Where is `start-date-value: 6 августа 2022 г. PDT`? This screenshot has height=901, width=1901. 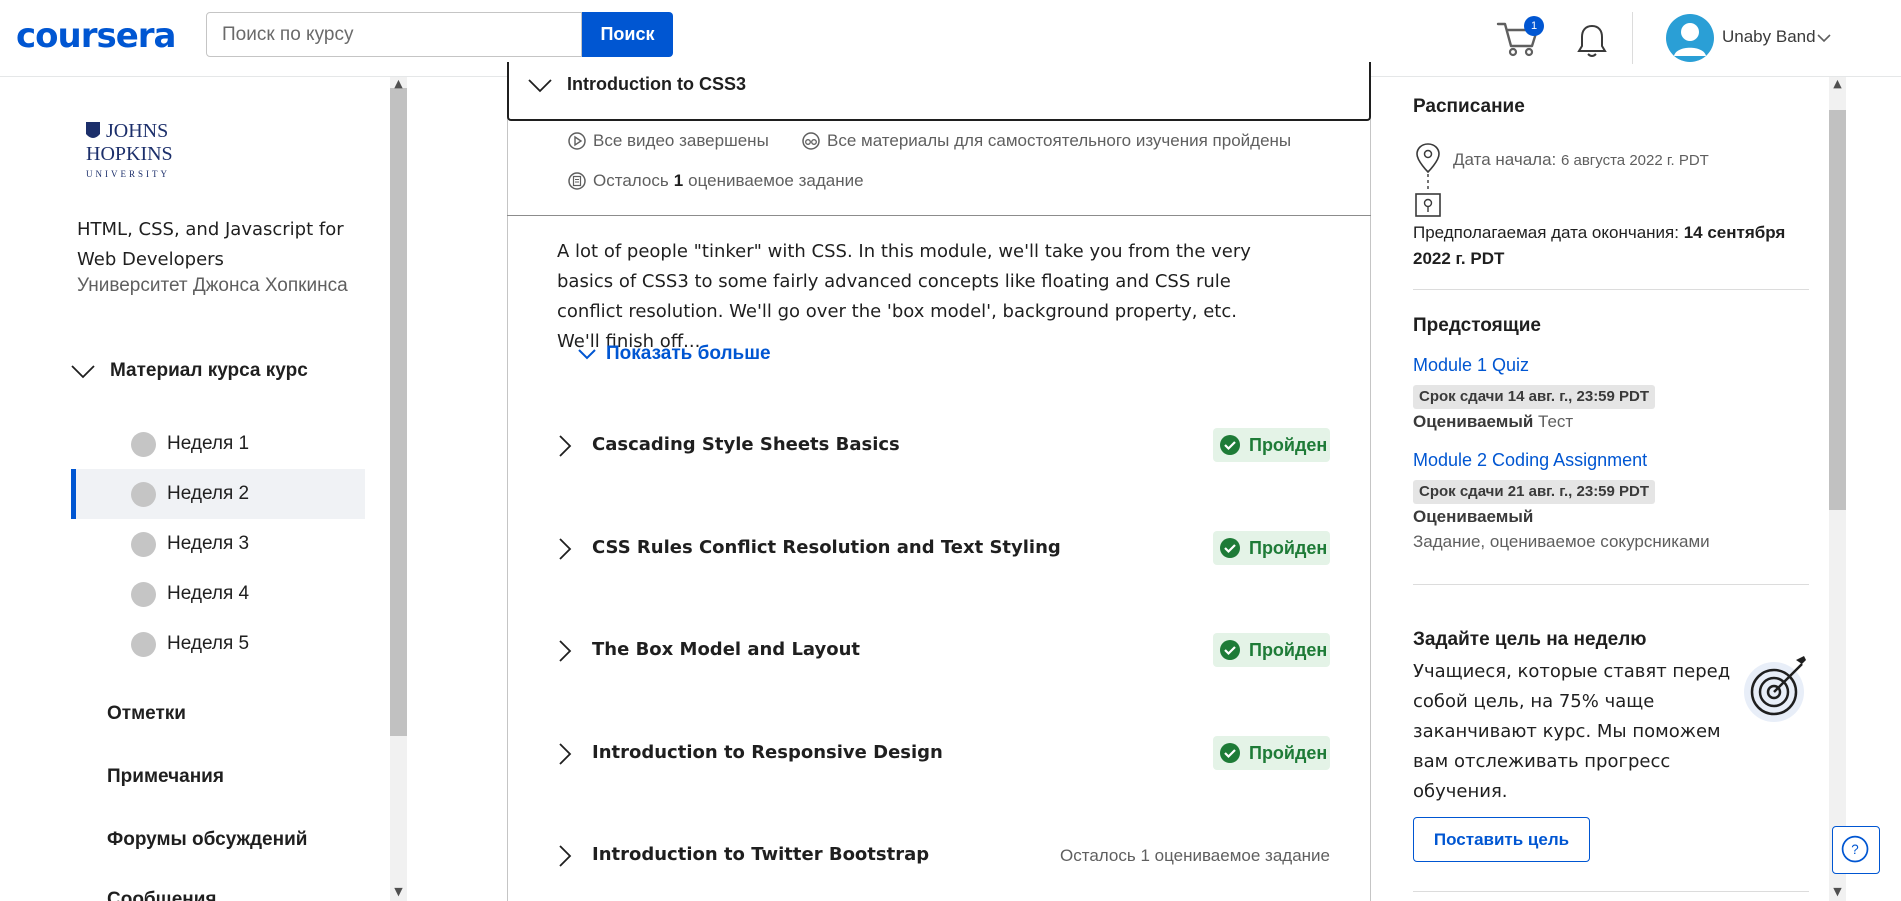 start-date-value: 6 августа 2022 г. PDT is located at coordinates (1634, 160).